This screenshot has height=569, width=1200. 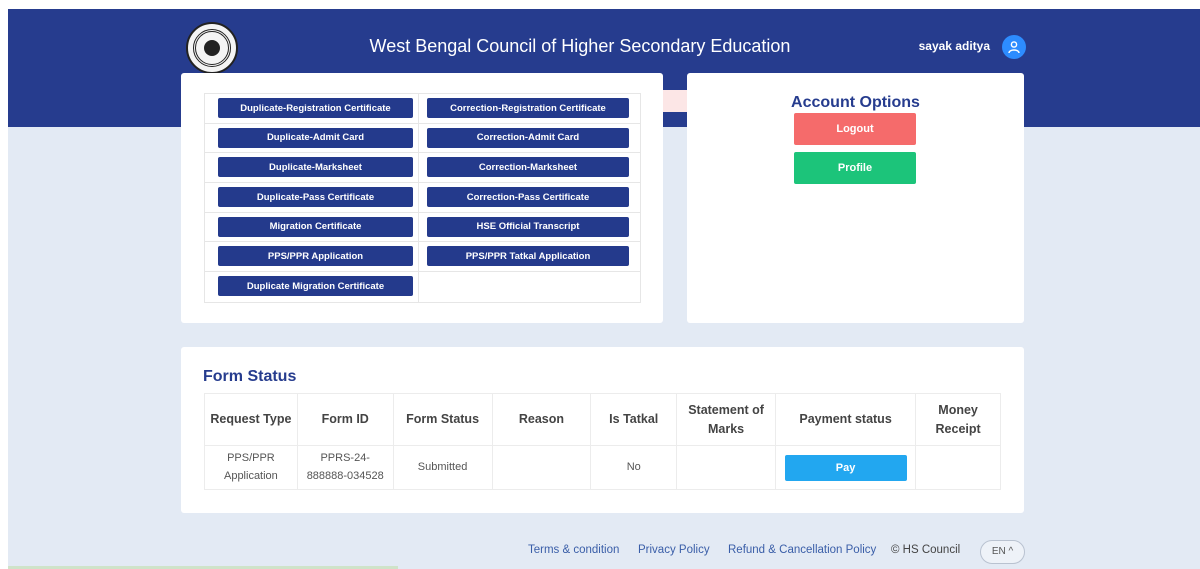 I want to click on correction-pass-certificate-button: Correction-Pass Certificate, so click(x=528, y=197).